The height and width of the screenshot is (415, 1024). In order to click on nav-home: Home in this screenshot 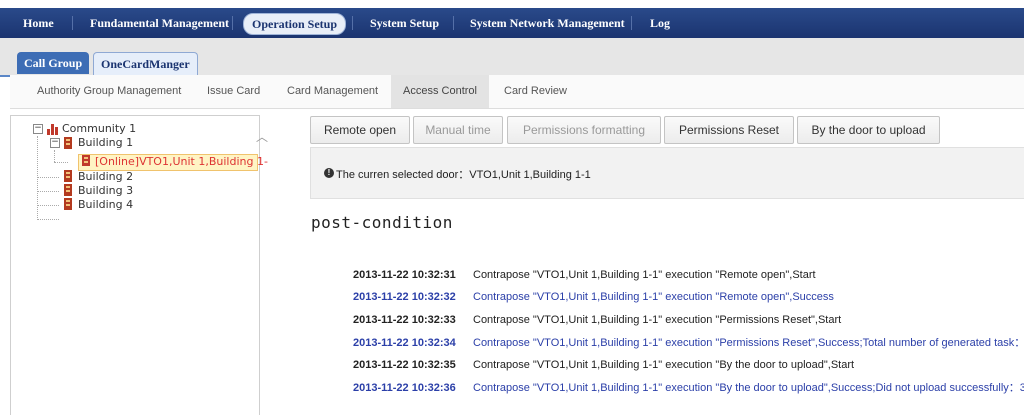, I will do `click(38, 23)`.